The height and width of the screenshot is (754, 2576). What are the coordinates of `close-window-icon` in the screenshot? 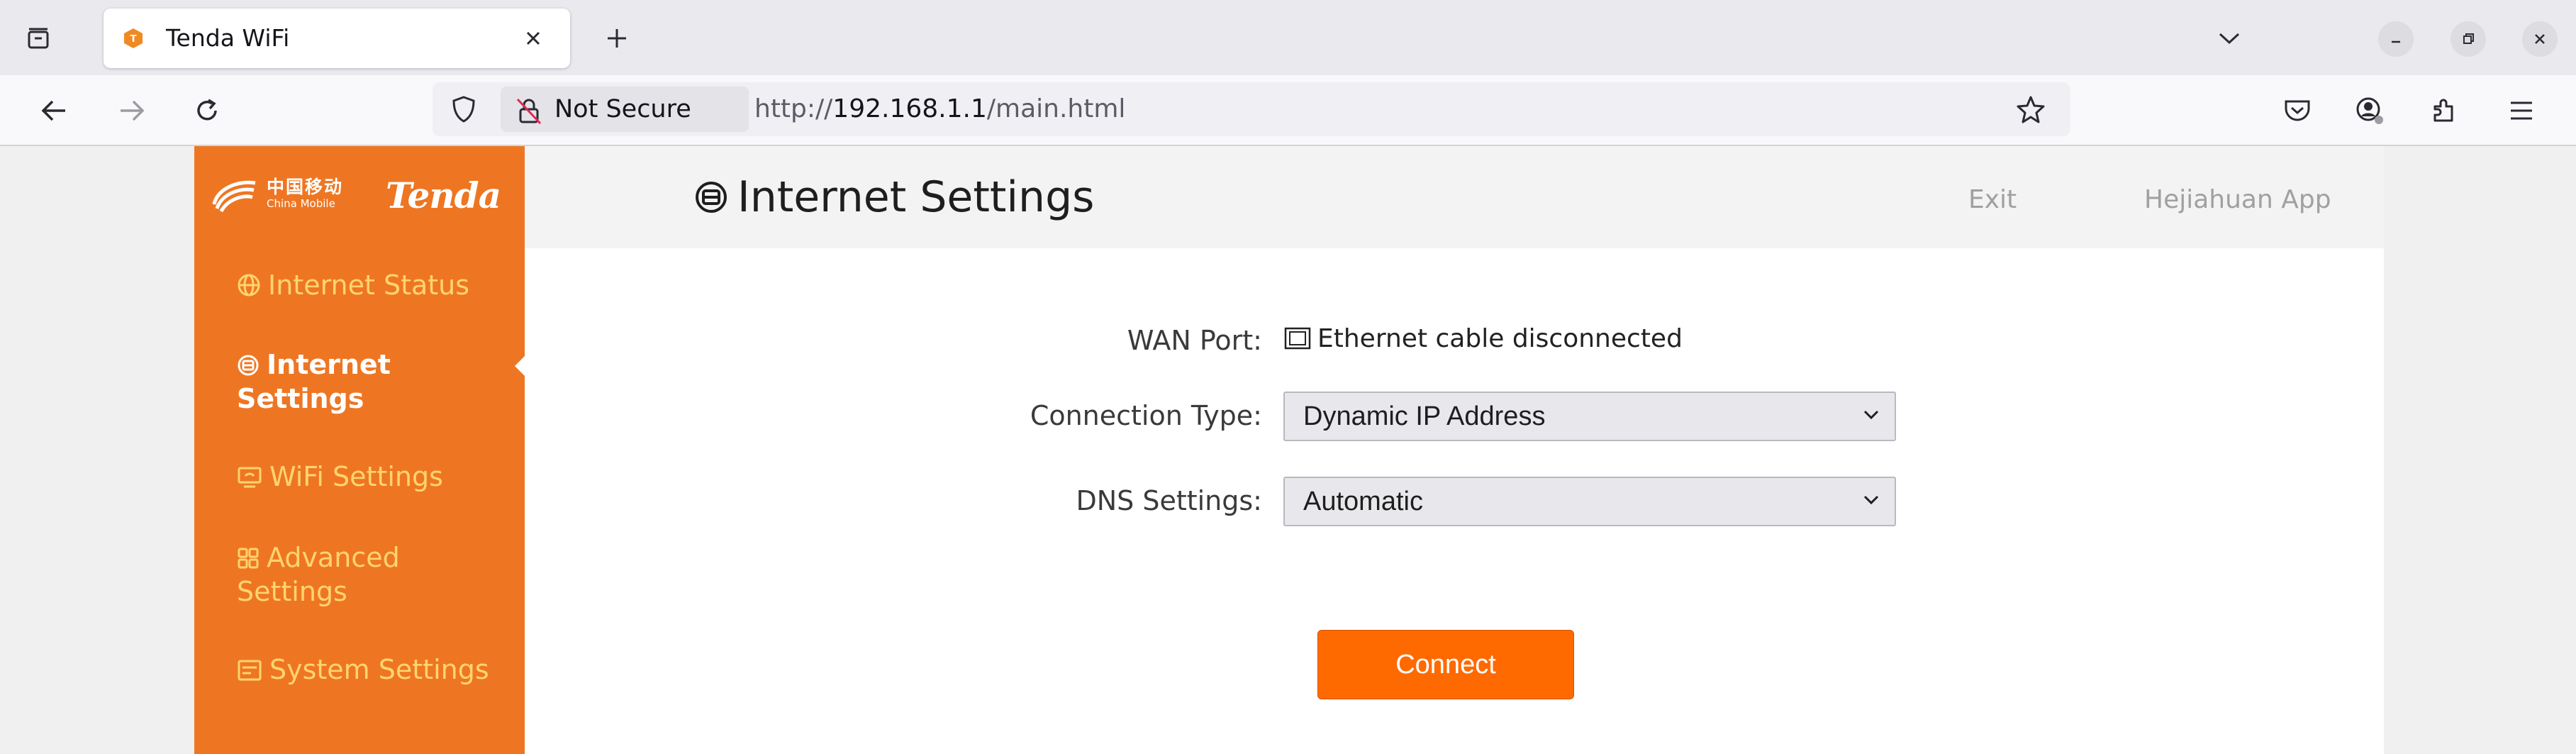 It's located at (2540, 39).